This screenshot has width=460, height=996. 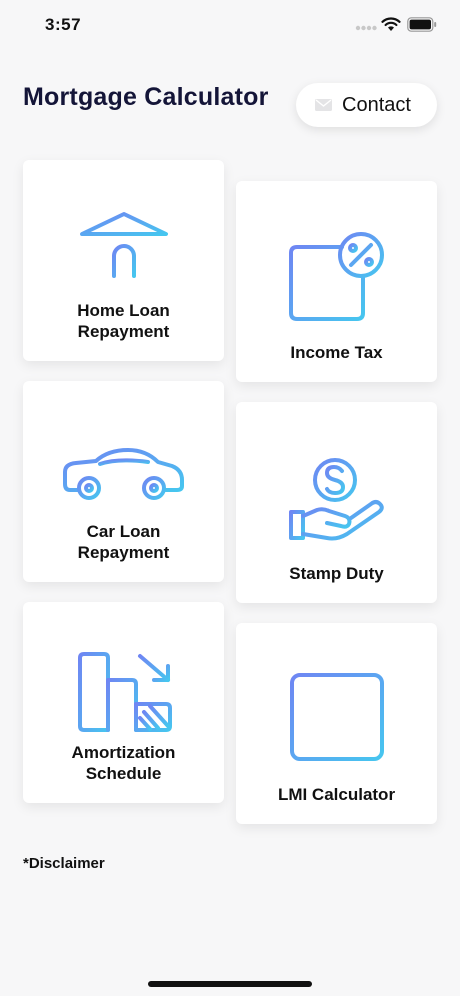 What do you see at coordinates (323, 105) in the screenshot?
I see `mail-icon` at bounding box center [323, 105].